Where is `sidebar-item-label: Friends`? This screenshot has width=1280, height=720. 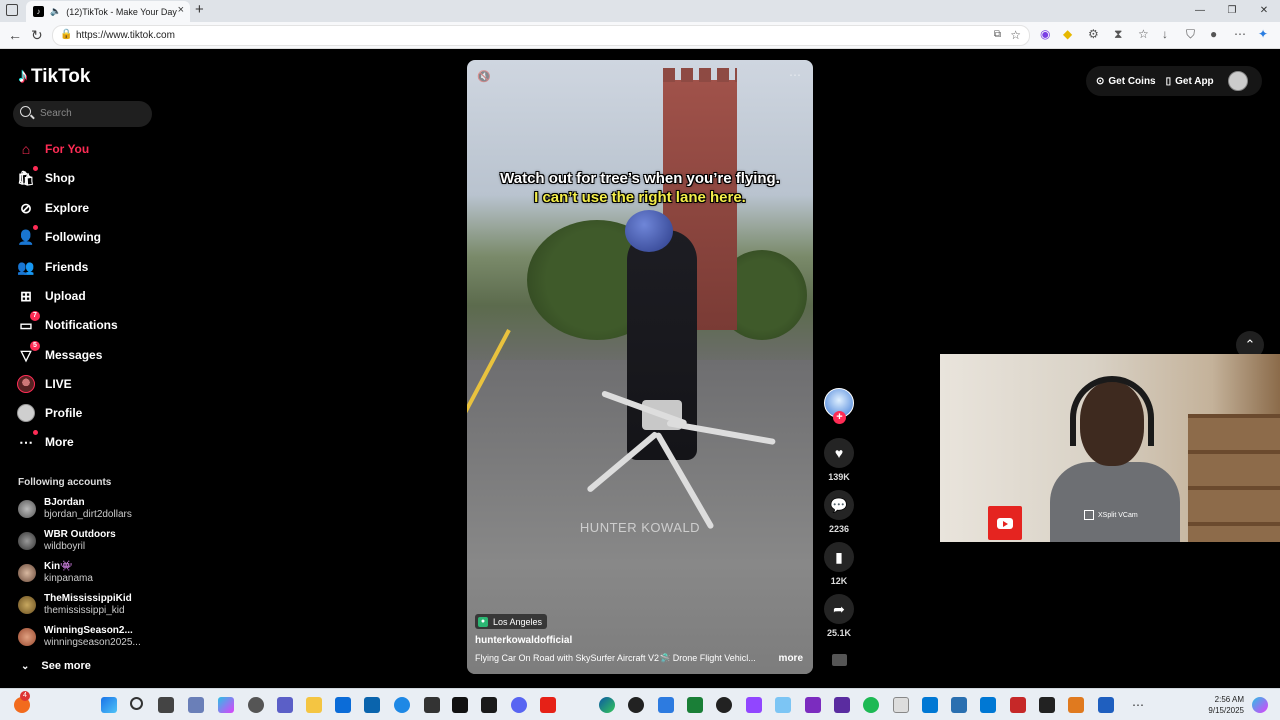 sidebar-item-label: Friends is located at coordinates (67, 267).